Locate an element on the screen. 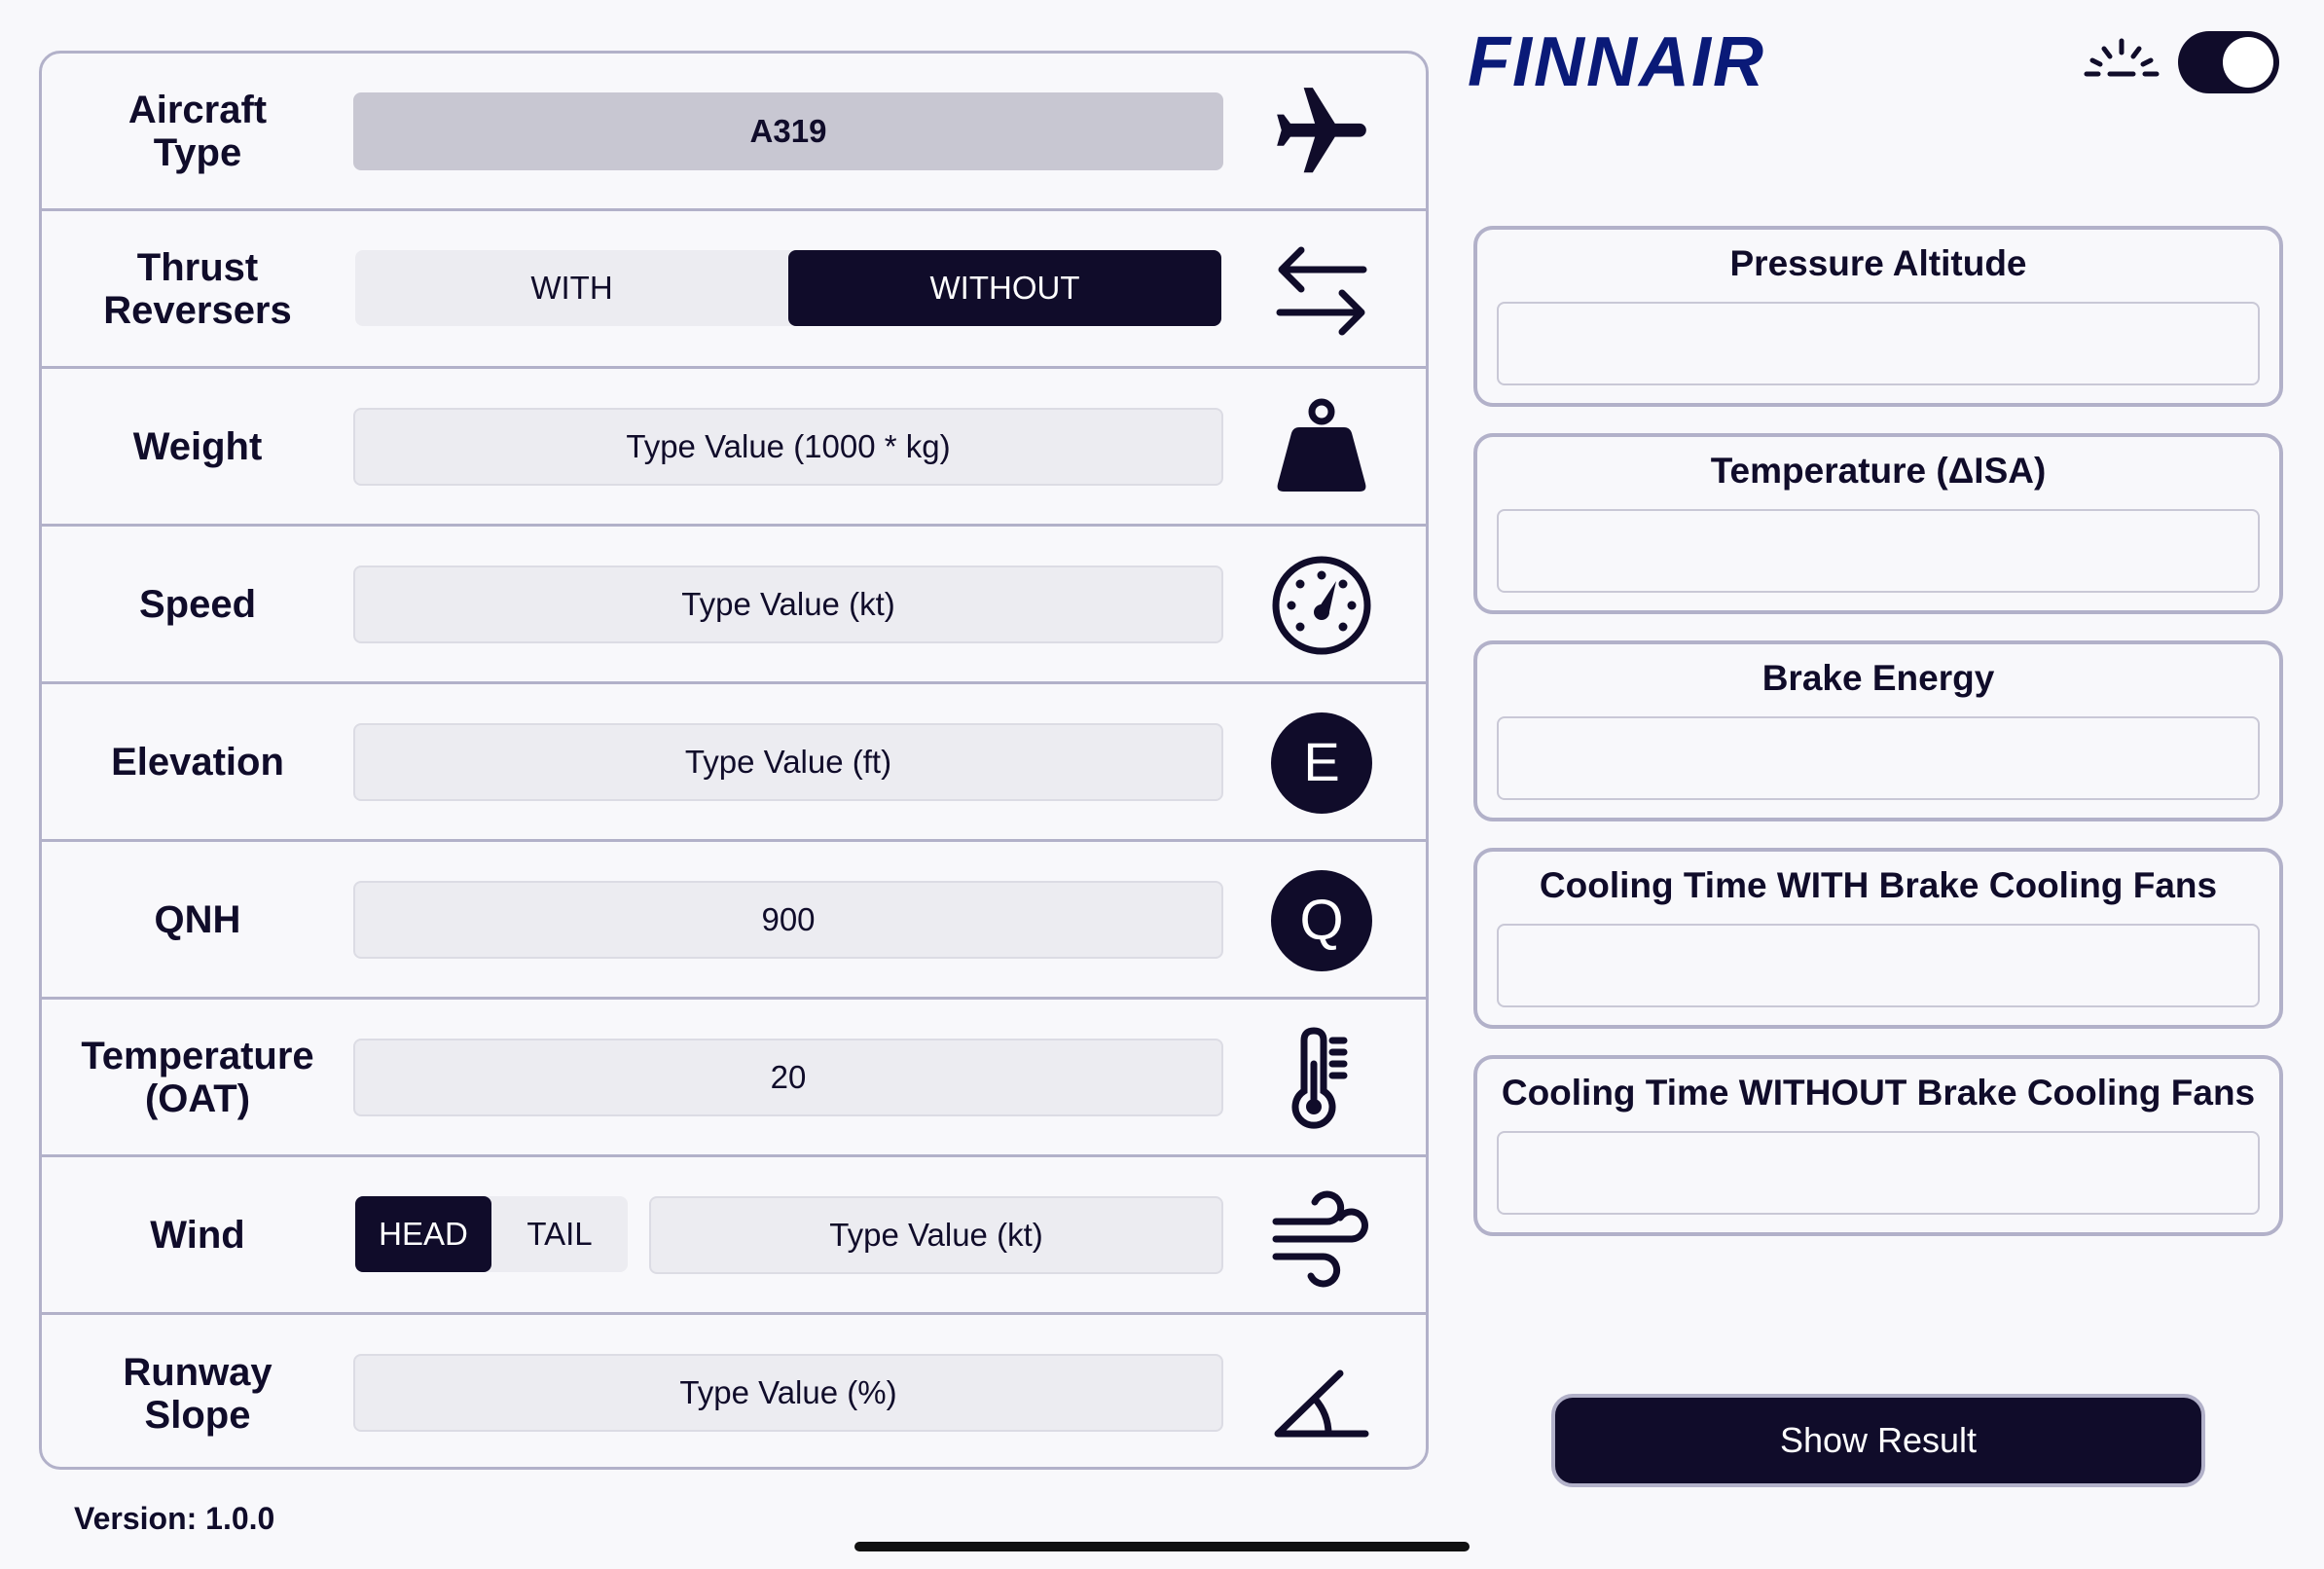 The image size is (2324, 1569). row-weight: Weight Type Value (1000 * kg) is located at coordinates (734, 448).